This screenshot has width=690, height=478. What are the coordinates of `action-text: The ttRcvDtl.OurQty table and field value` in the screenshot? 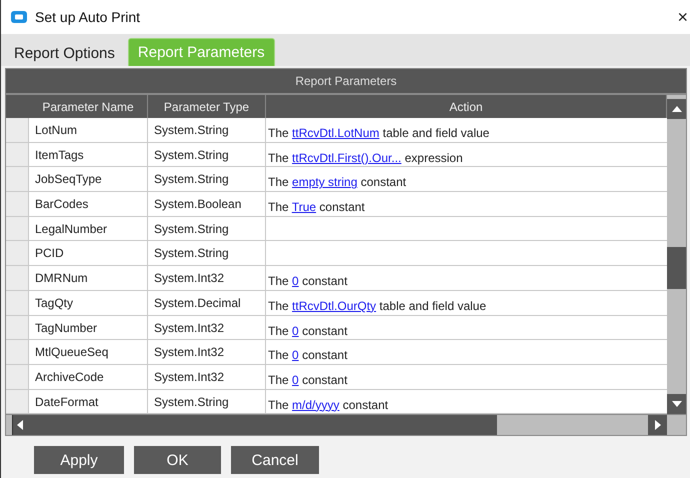 It's located at (377, 306).